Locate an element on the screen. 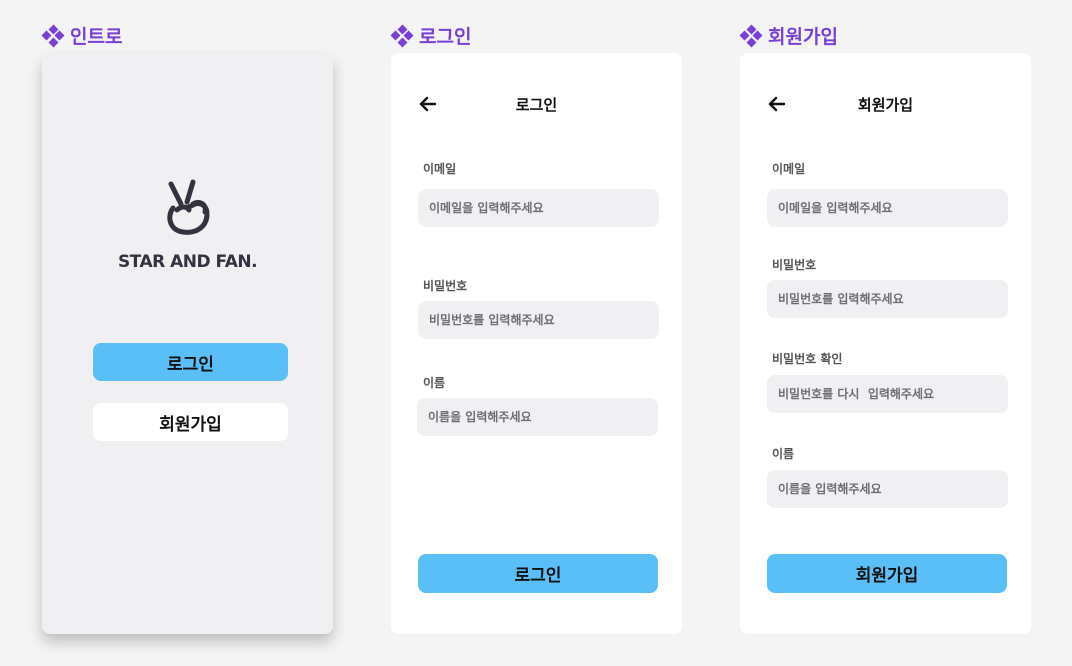  login-button: 로그인 is located at coordinates (538, 573).